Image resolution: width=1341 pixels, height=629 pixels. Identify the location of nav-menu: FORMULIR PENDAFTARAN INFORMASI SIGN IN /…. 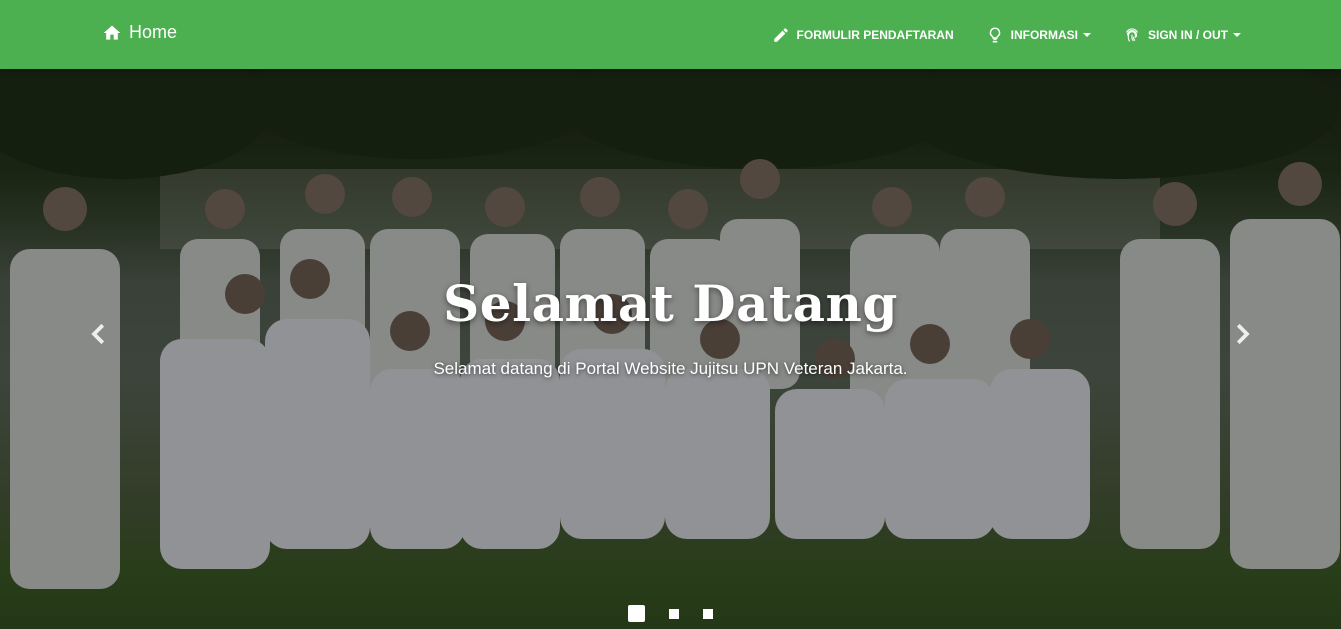
(990, 34).